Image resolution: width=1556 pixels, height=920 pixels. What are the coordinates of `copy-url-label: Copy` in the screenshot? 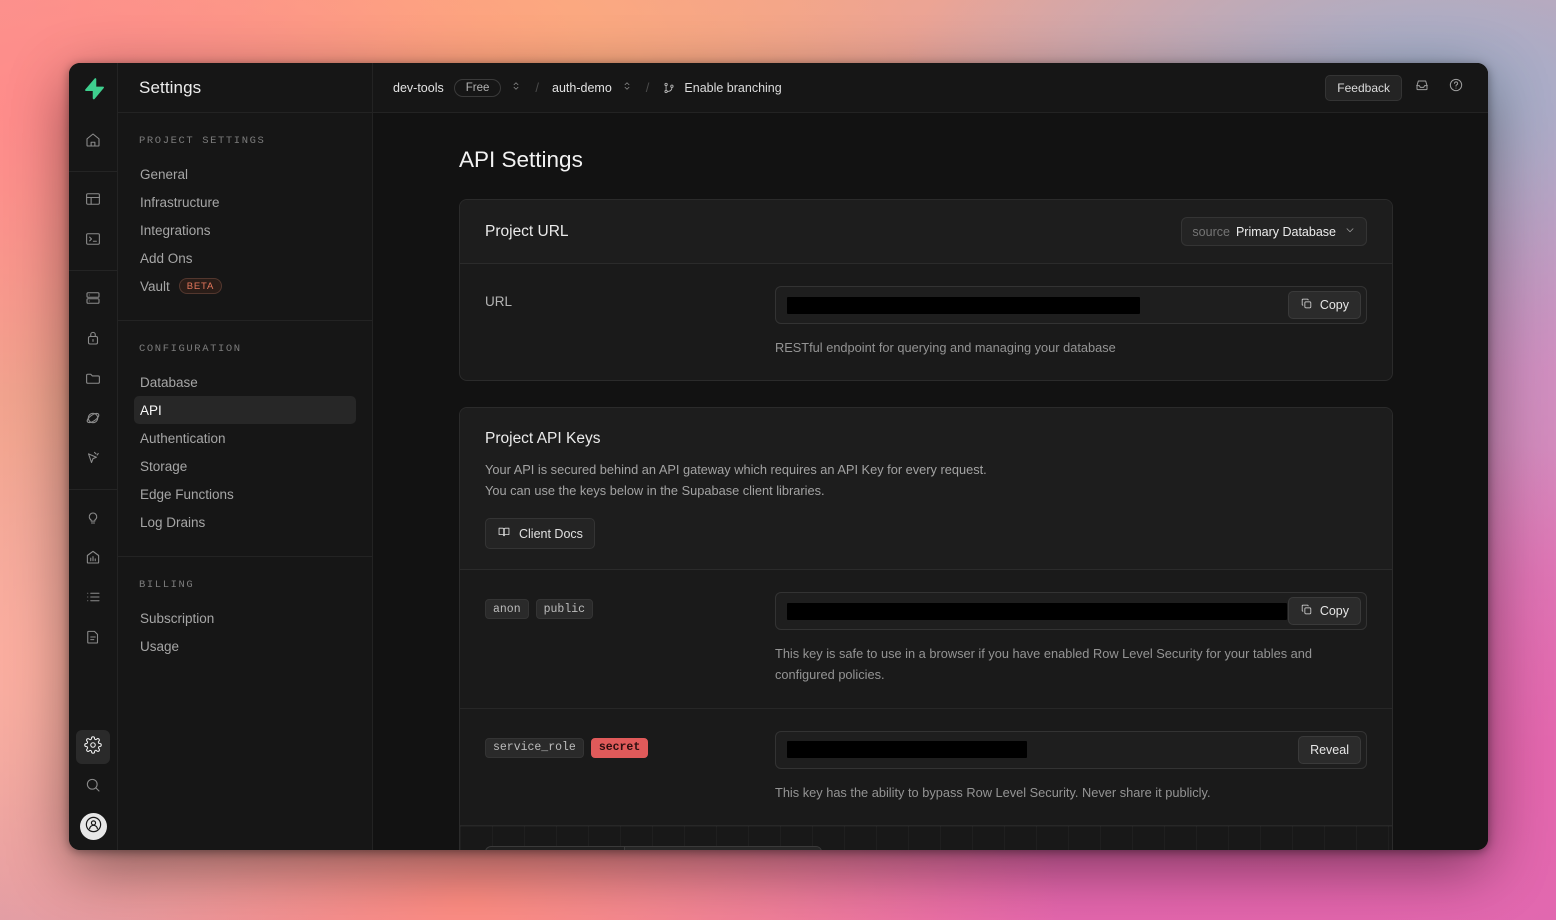 It's located at (1334, 305).